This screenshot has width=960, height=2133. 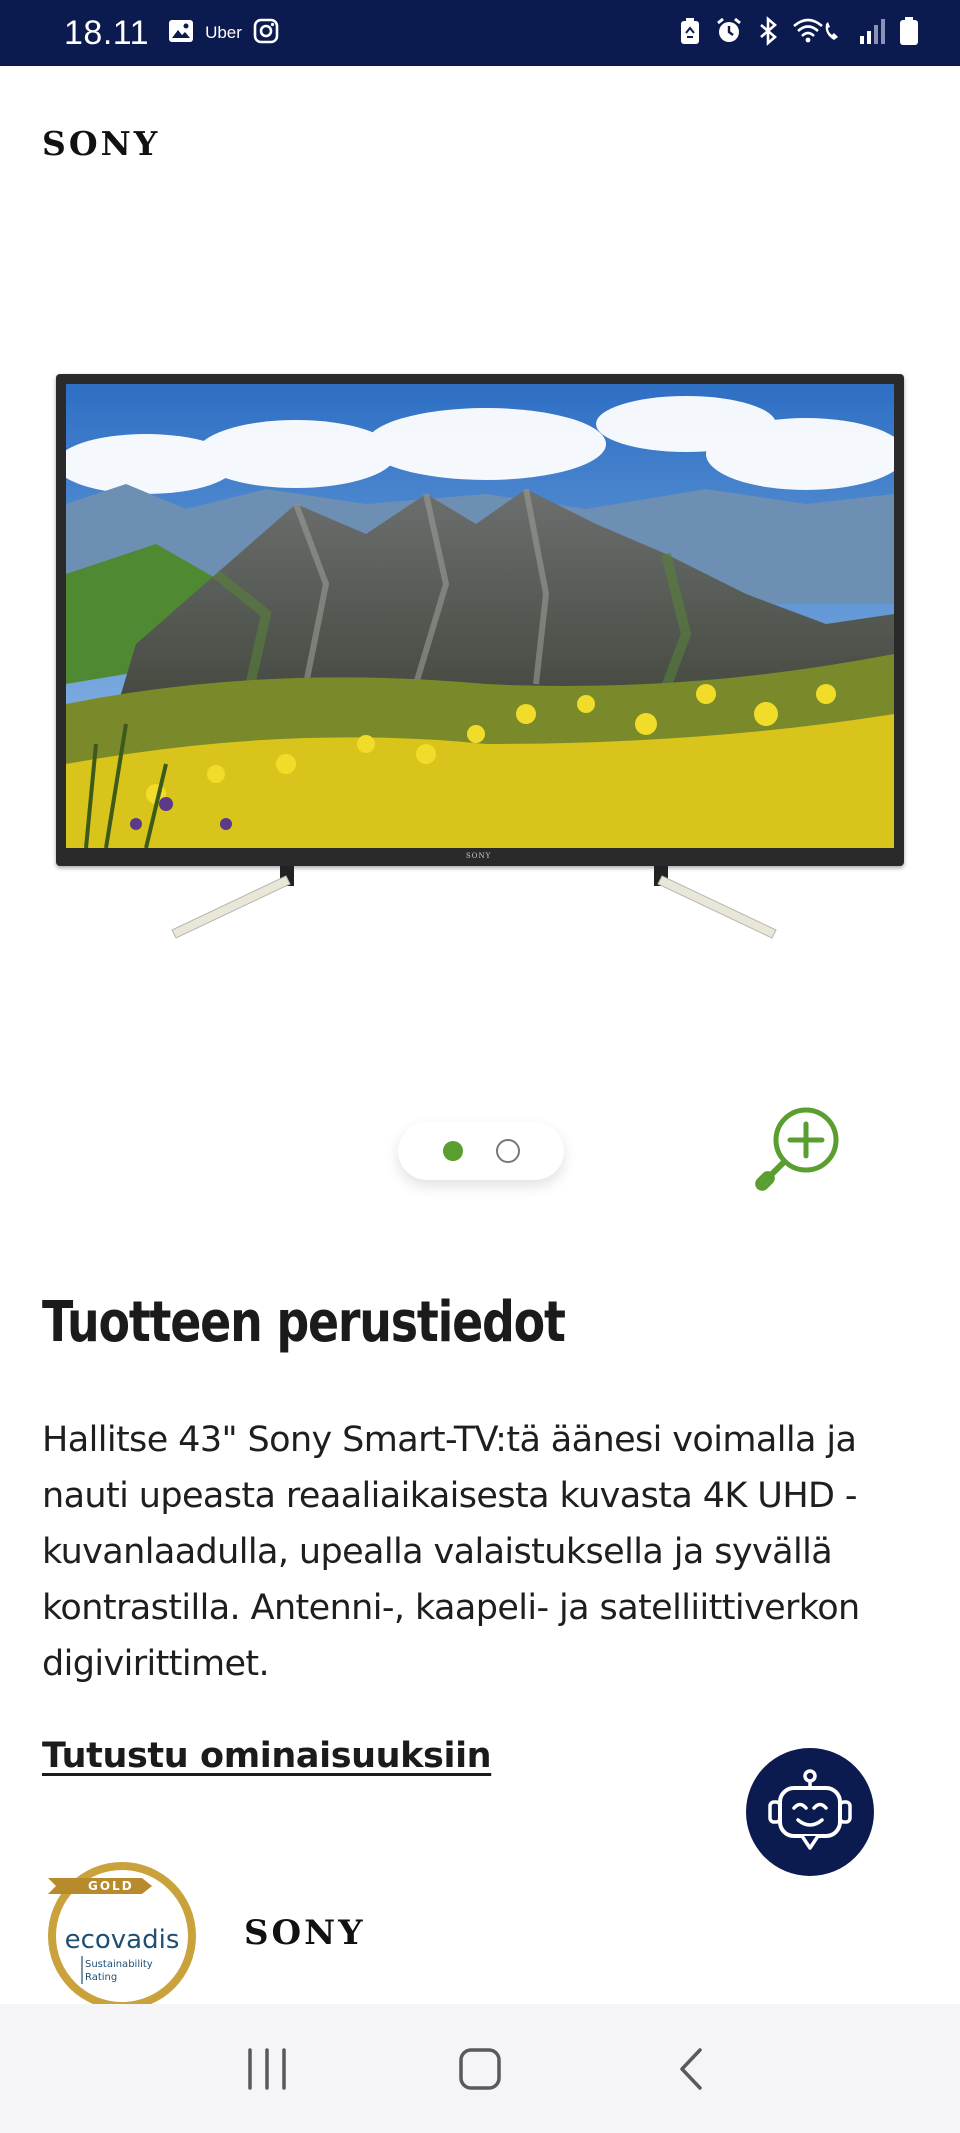 I want to click on recent-apps-icon, so click(x=266, y=2068).